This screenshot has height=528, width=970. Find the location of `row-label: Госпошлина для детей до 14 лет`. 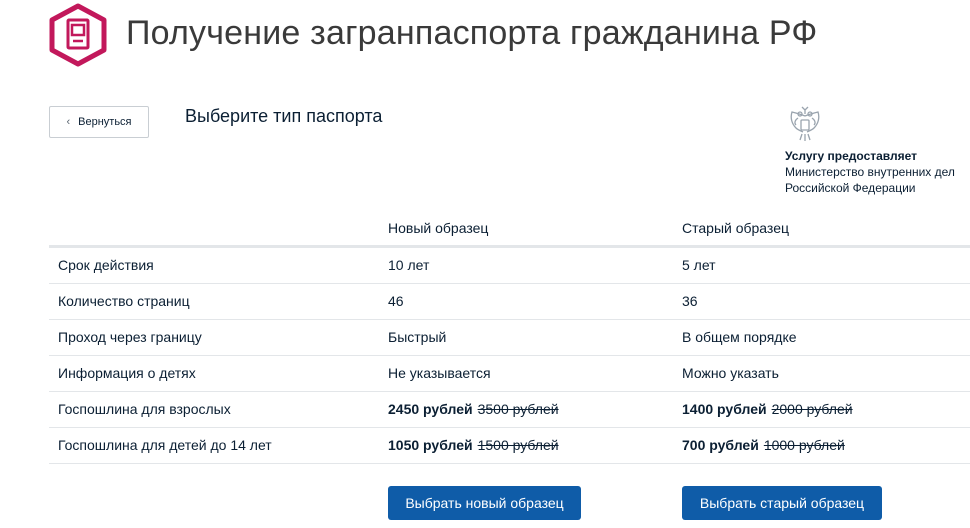

row-label: Госпошлина для детей до 14 лет is located at coordinates (165, 445).